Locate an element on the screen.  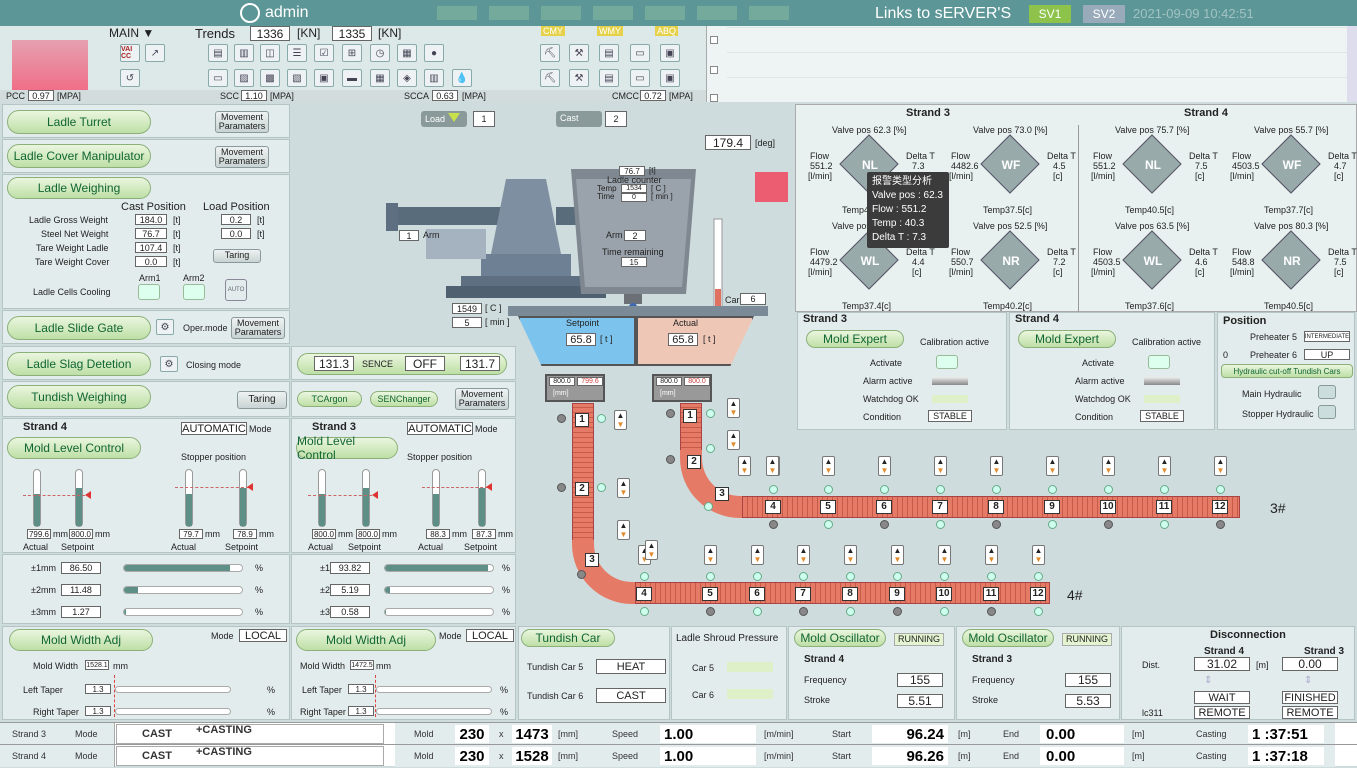
sv2-button: SV2 is located at coordinates (1104, 14).